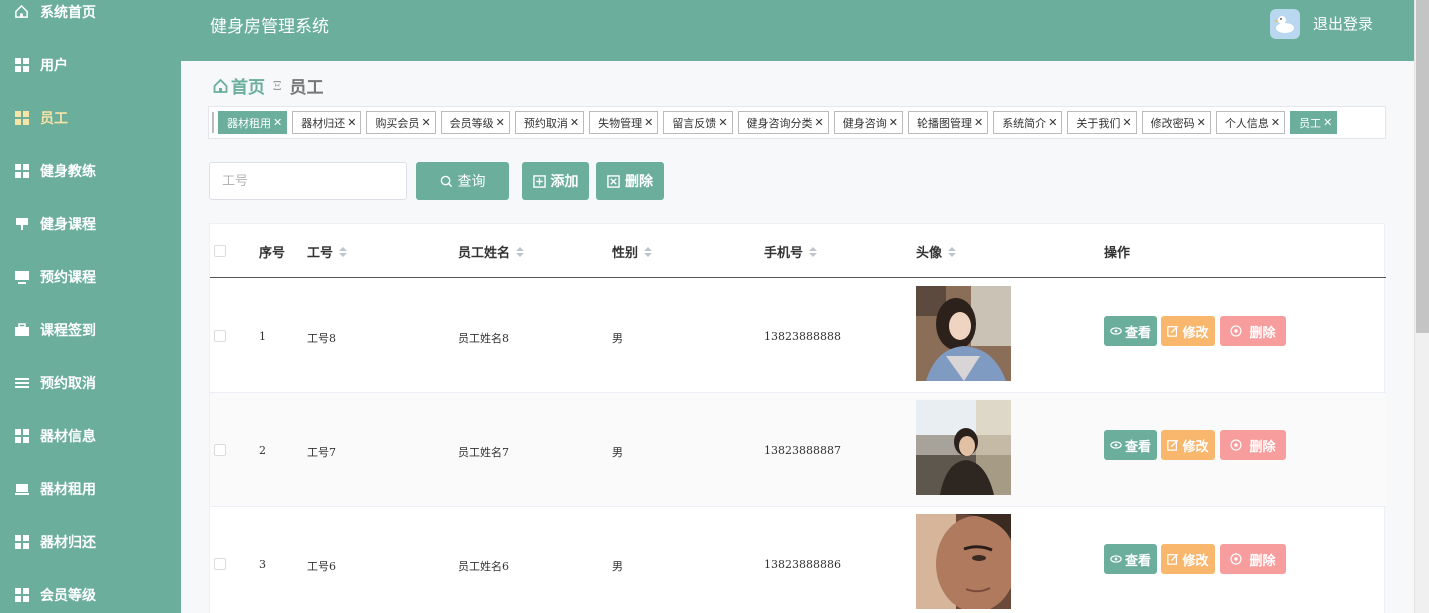  I want to click on sidebar-item-staff: 员工, so click(90, 117).